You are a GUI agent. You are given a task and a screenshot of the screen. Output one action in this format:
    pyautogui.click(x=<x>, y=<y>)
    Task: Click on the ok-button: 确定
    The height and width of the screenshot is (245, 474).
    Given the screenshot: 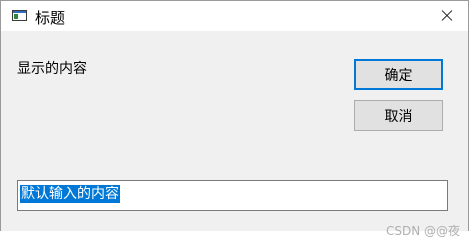 What is the action you would take?
    pyautogui.click(x=398, y=74)
    